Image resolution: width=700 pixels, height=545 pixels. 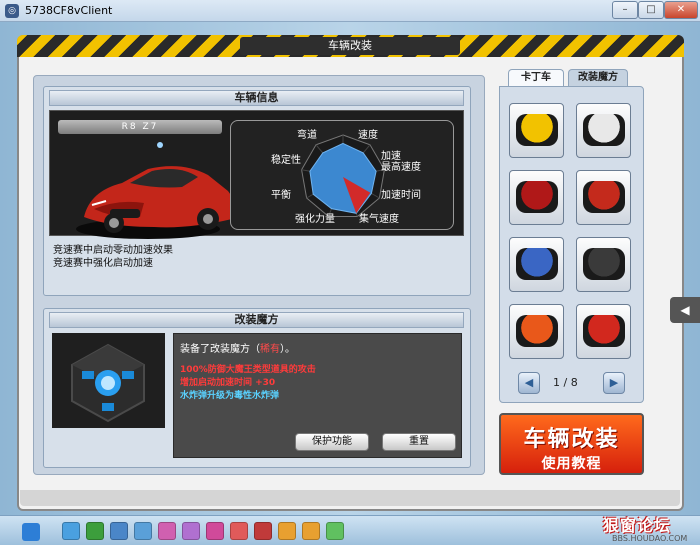 I want to click on stat-label-enhance-power: 强化力量, so click(x=315, y=219).